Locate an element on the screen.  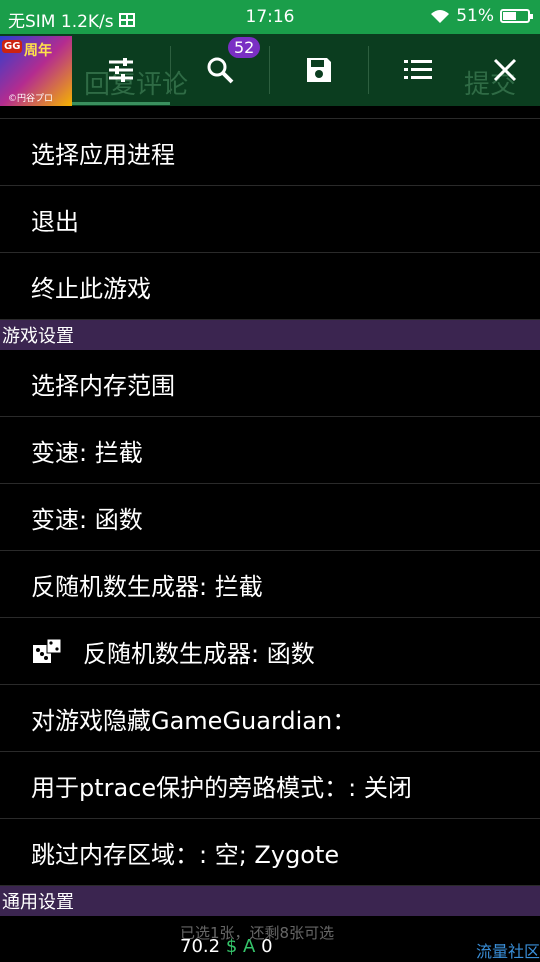
section-game-settings: 游戏设置 is located at coordinates (270, 335).